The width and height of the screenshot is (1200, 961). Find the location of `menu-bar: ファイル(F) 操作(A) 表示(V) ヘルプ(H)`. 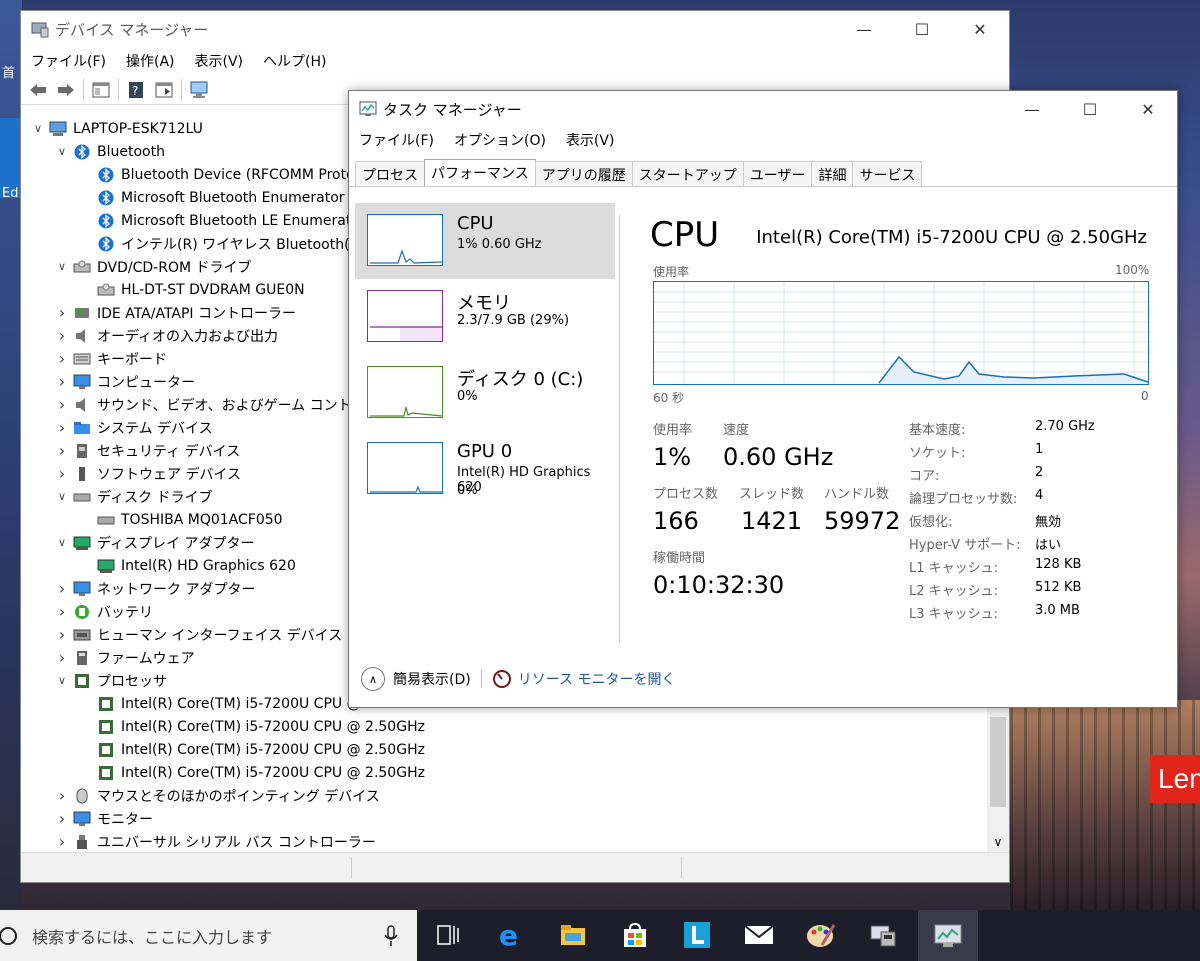

menu-bar: ファイル(F) 操作(A) 表示(V) ヘルプ(H) is located at coordinates (515, 61).